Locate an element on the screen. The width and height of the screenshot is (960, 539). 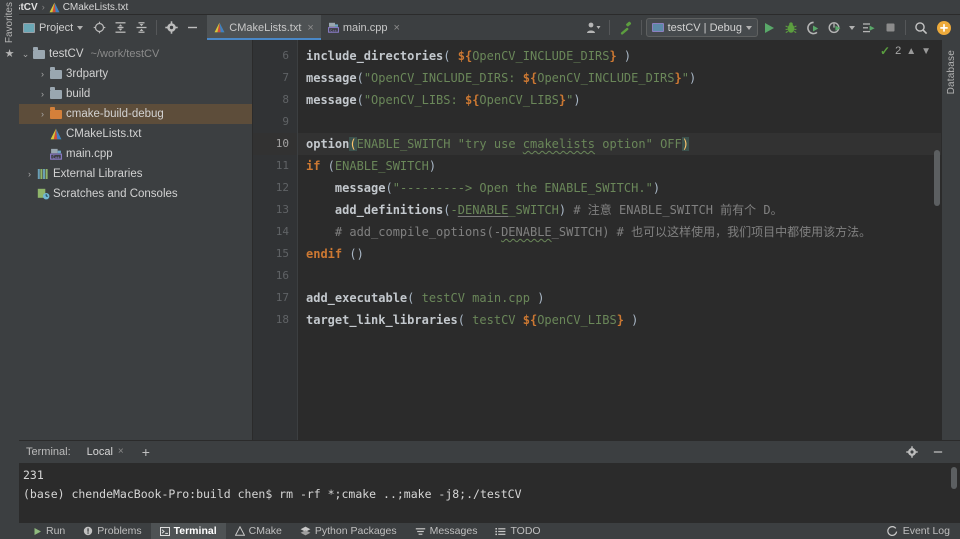
terminal-icon is located at coordinates (164, 531).